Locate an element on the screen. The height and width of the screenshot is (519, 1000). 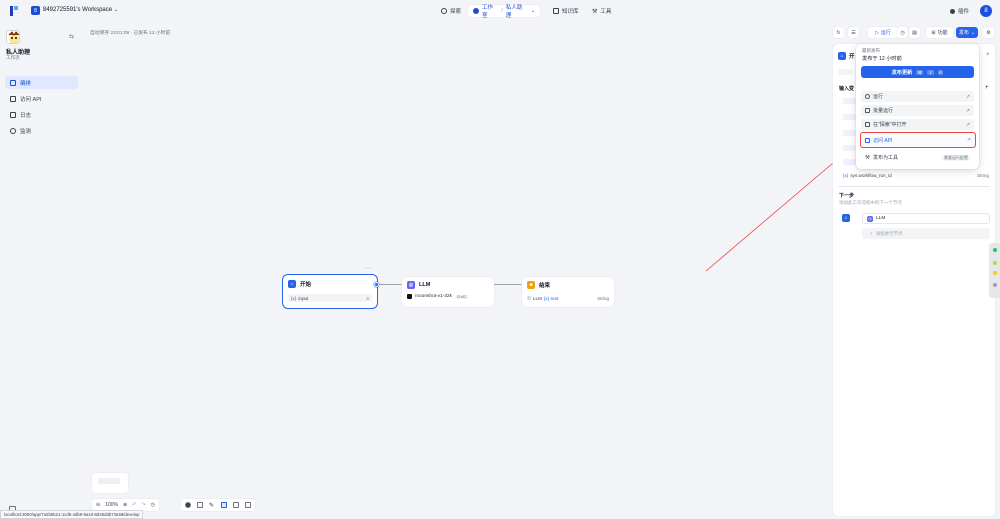
app-icon is located at coordinates (13, 37).